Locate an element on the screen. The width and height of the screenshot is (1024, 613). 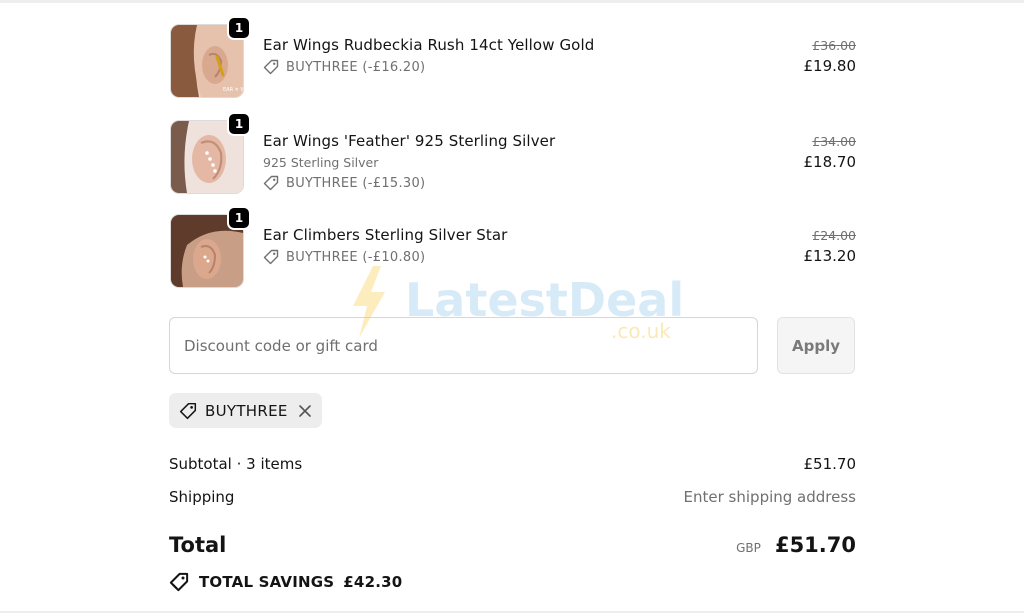
discounted-price: £18.70 is located at coordinates (830, 162).